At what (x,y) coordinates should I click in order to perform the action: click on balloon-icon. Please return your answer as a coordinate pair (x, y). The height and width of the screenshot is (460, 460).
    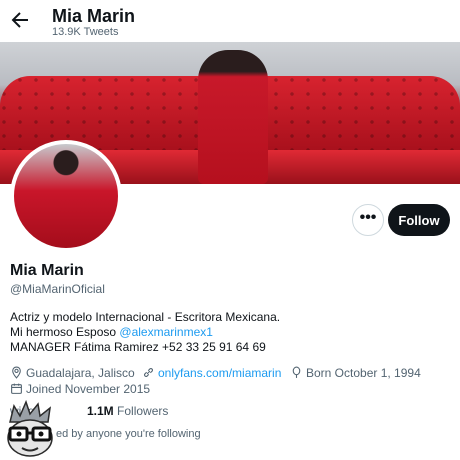
    Looking at the image, I should click on (296, 372).